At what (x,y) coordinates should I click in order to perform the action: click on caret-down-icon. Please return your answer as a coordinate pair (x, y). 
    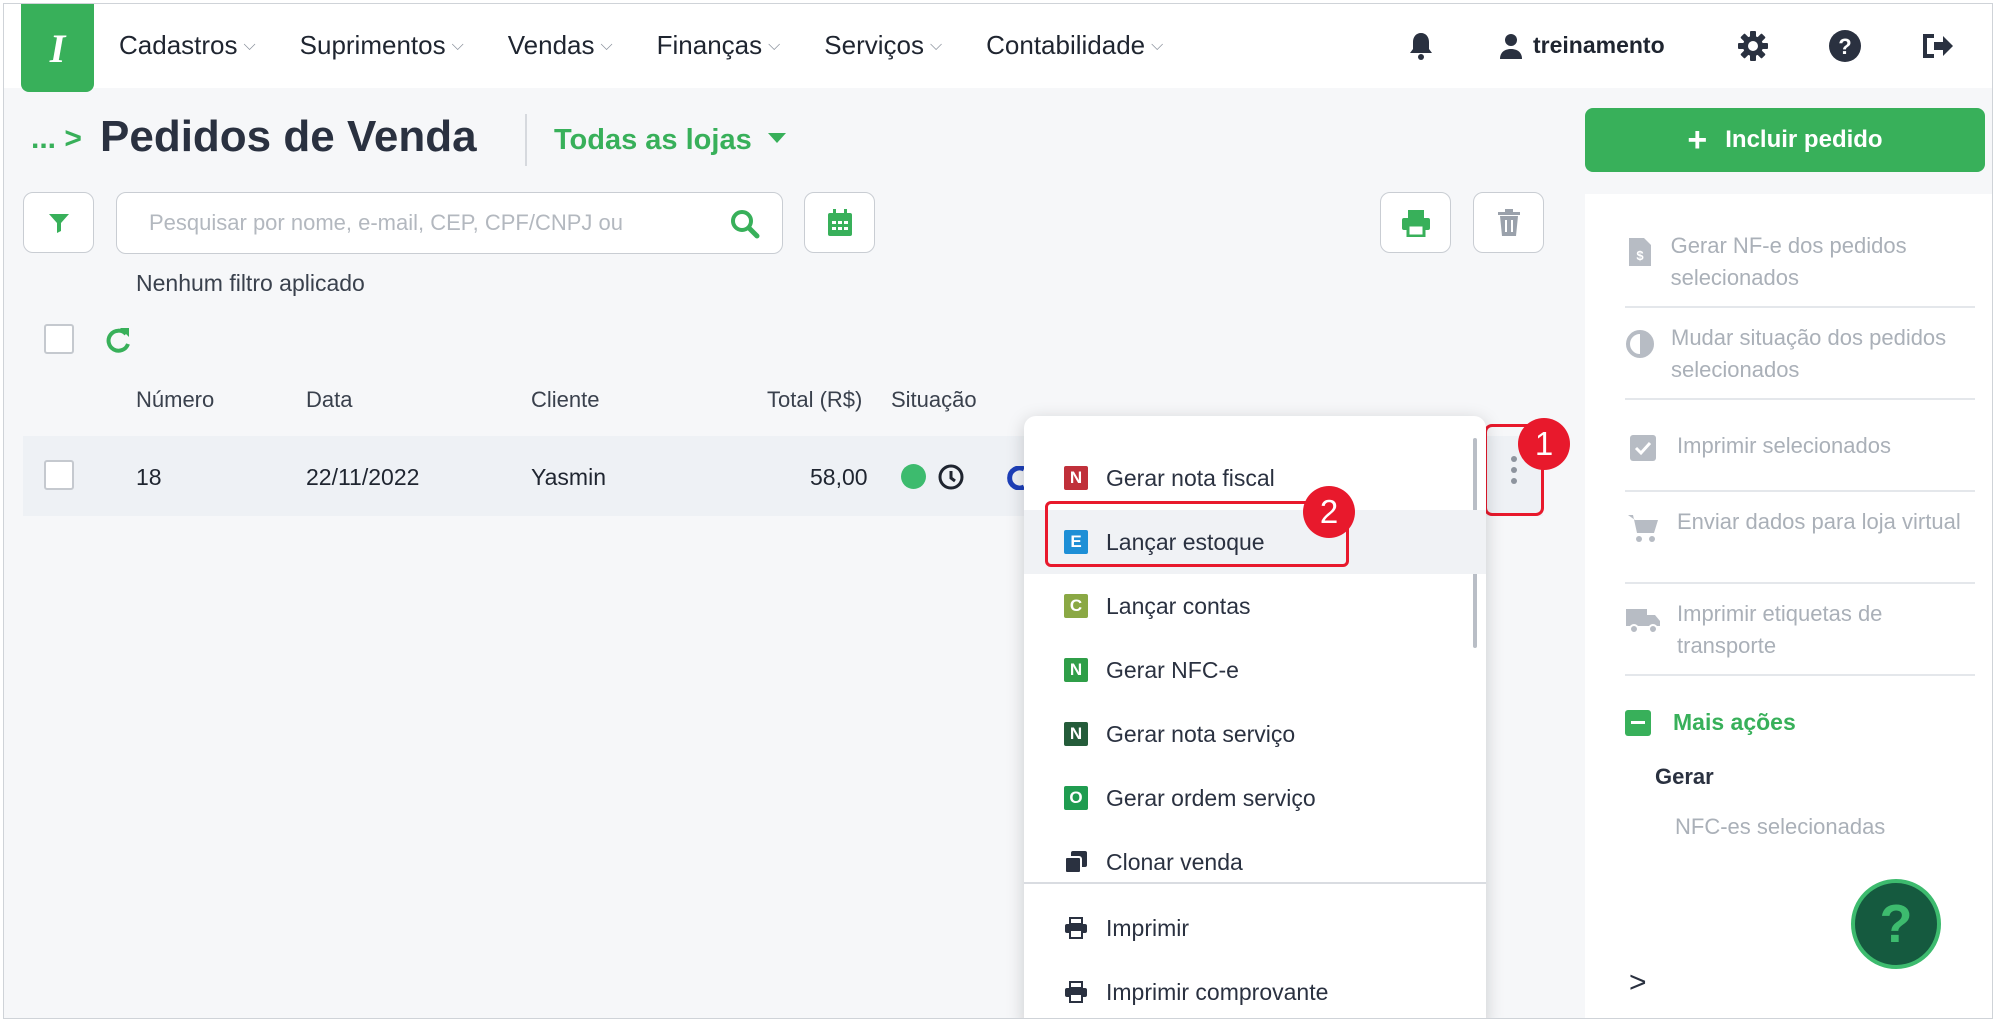
    Looking at the image, I should click on (776, 137).